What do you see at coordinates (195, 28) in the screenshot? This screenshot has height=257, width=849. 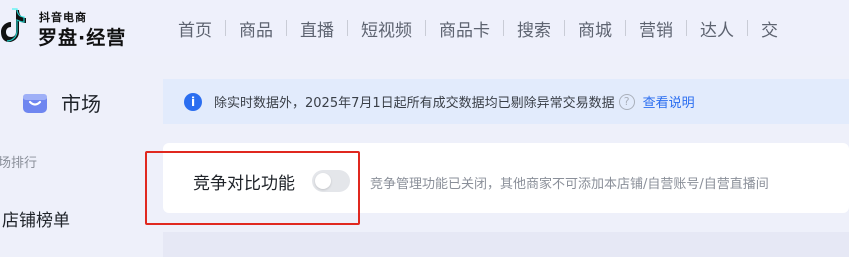 I see `nav-item-home: 首页` at bounding box center [195, 28].